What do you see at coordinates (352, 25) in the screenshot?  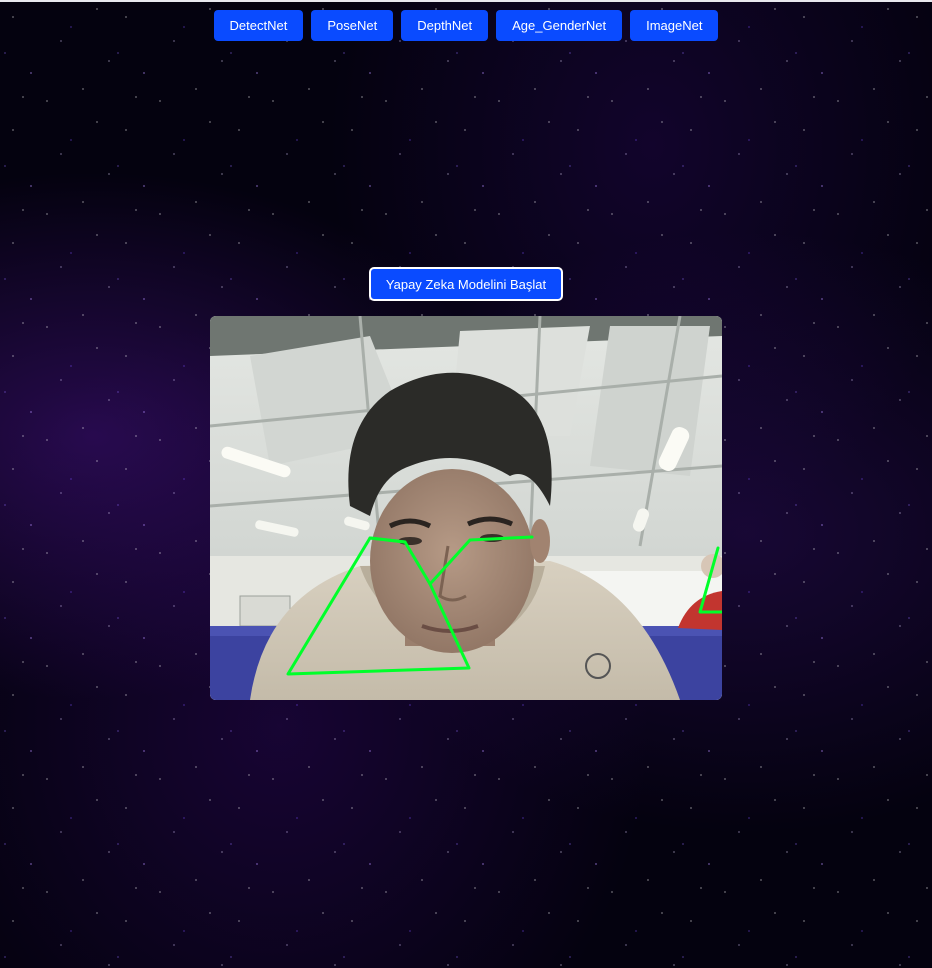 I see `posenet-button: PoseNet` at bounding box center [352, 25].